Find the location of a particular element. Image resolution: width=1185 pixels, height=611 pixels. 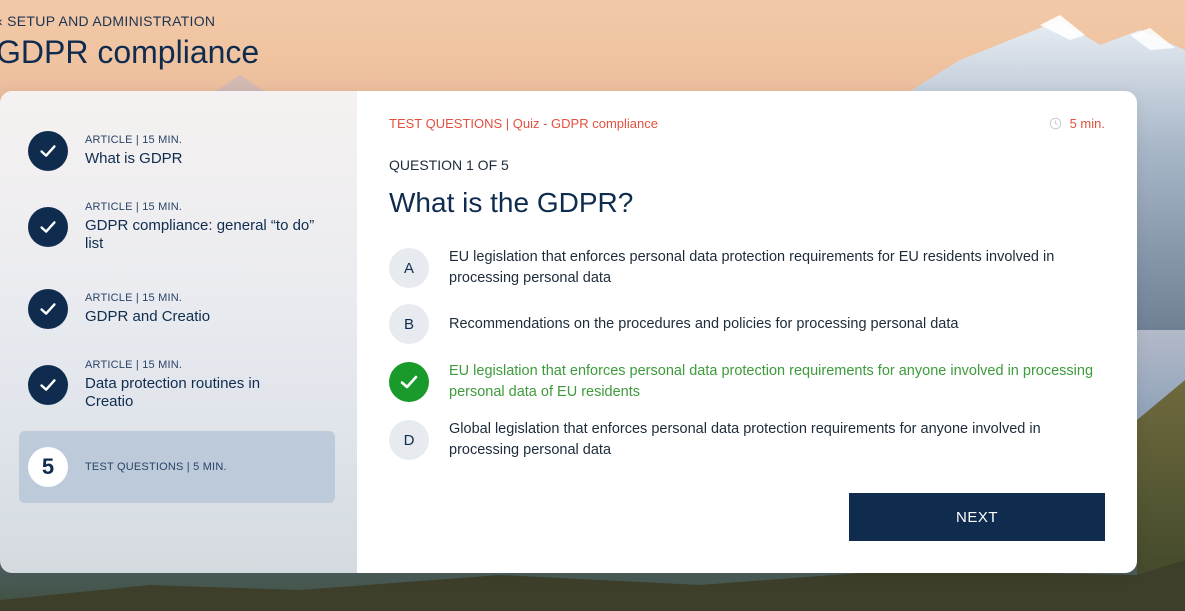

lesson-item-gdpr-and-creatio: ARTICLE | 15 MIN. GDPR and Creatio is located at coordinates (177, 309).